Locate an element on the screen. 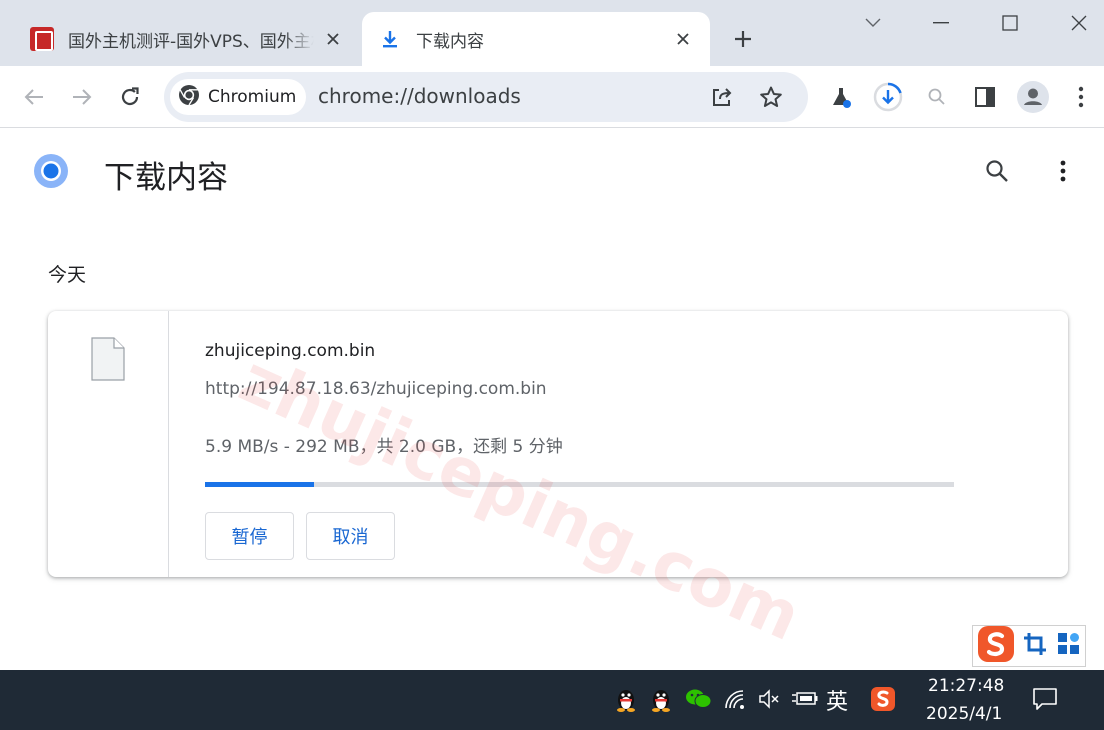  file-name-link: zhujiceping.com.bin is located at coordinates (290, 351).